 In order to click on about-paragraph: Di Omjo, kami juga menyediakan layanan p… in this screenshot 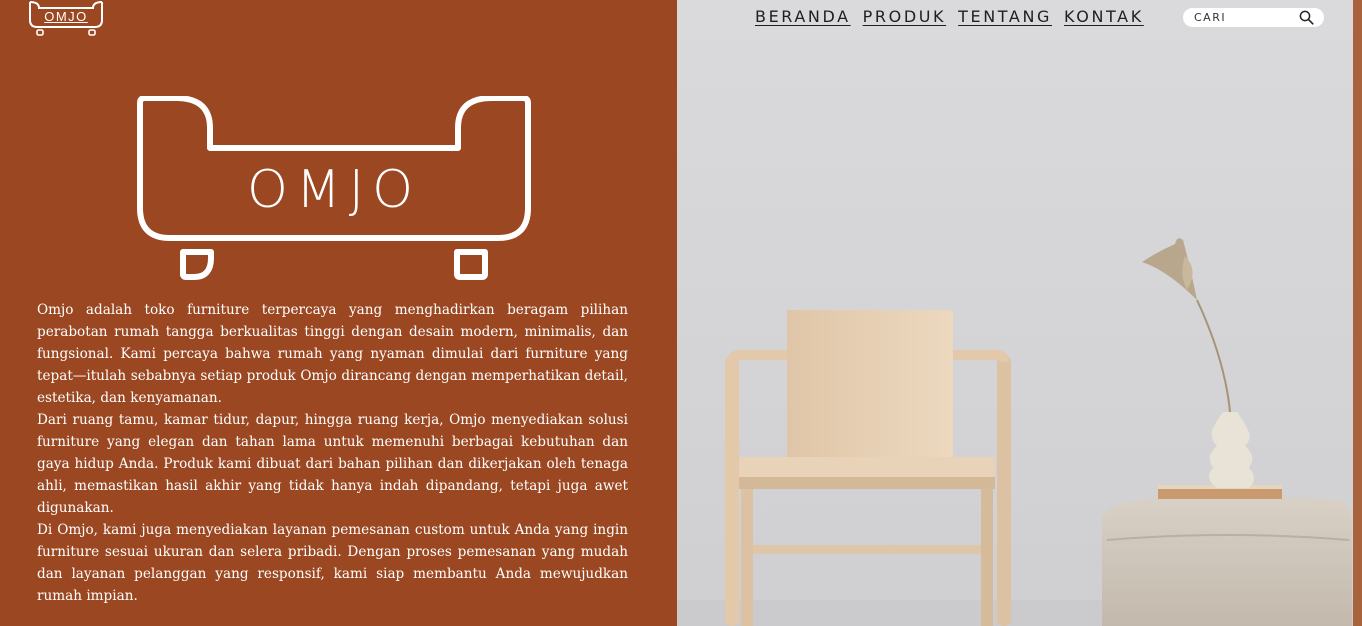, I will do `click(332, 563)`.